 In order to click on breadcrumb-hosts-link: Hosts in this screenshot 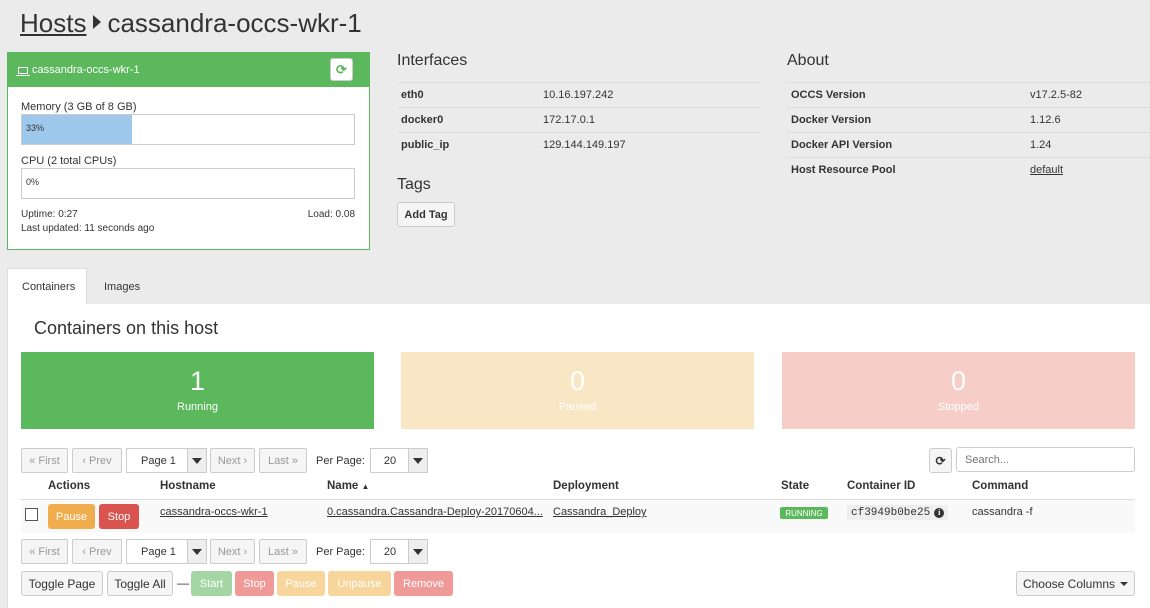, I will do `click(53, 23)`.